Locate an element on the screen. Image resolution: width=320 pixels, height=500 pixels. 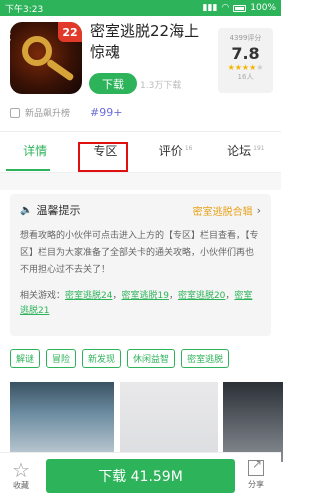
chevron-right-icon: › is located at coordinates (259, 210).